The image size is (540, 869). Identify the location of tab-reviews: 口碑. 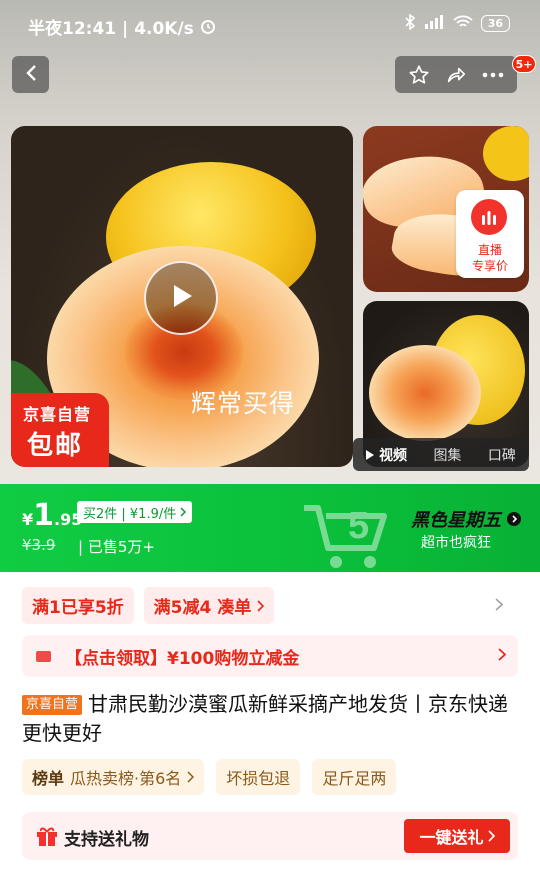
(502, 455).